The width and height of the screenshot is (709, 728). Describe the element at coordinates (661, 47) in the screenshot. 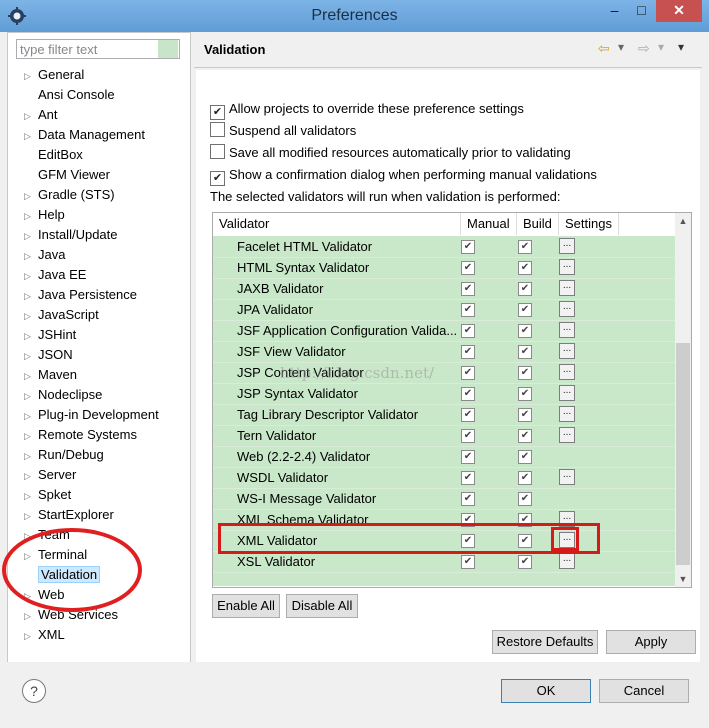

I see `forward-dropdown-icon: ▾` at that location.